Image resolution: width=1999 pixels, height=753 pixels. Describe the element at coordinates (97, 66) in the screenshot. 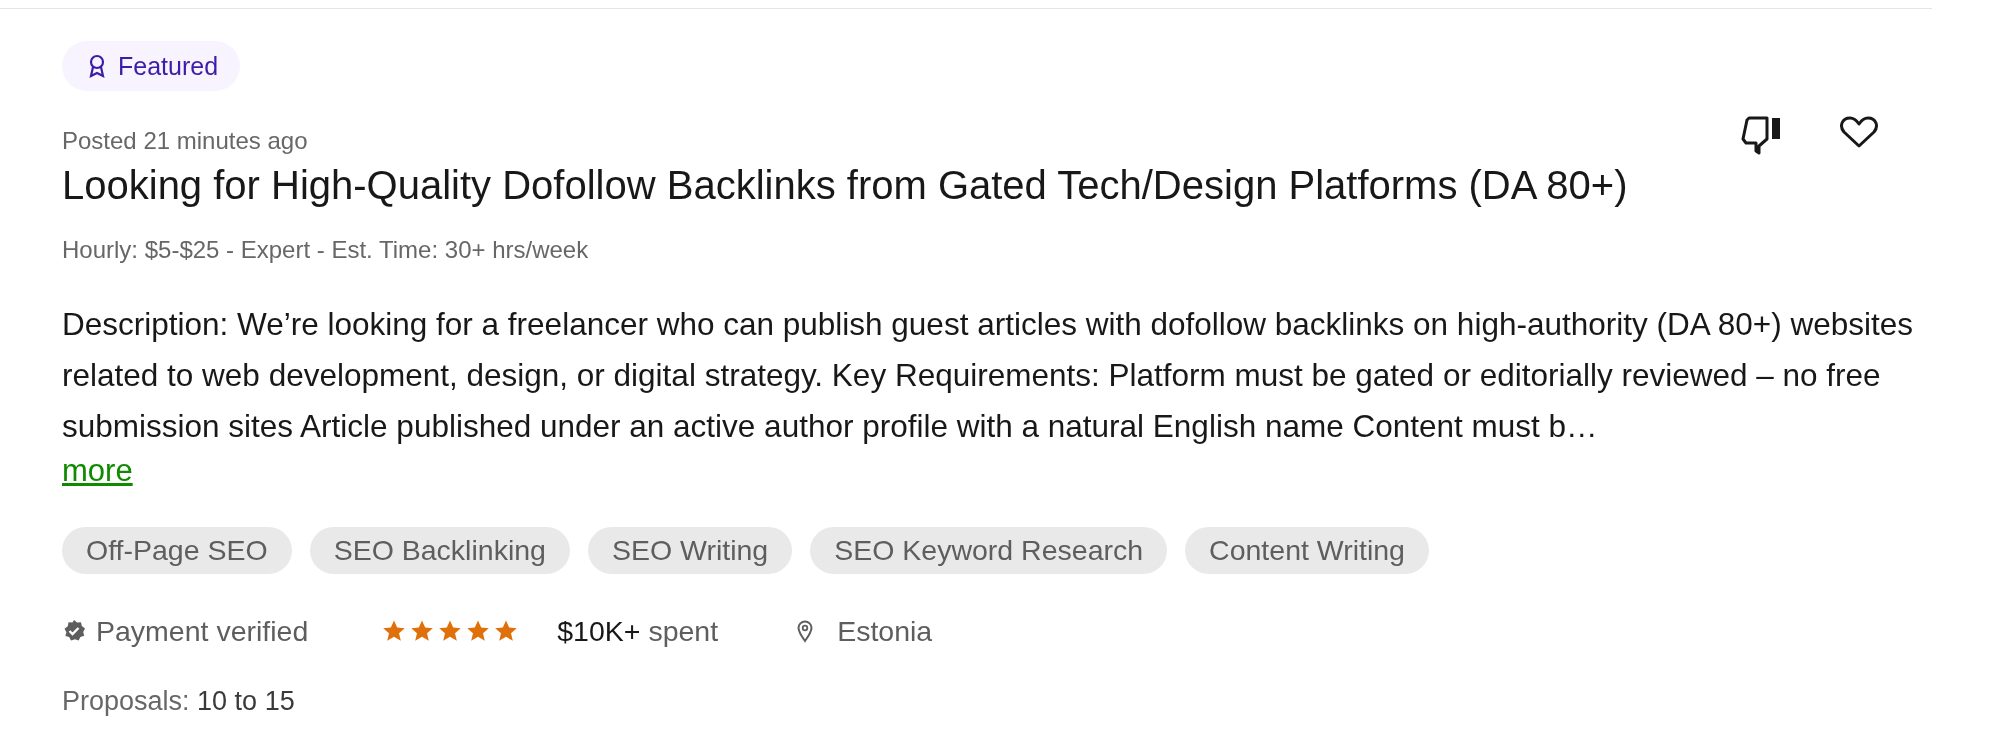

I see `award-icon` at that location.